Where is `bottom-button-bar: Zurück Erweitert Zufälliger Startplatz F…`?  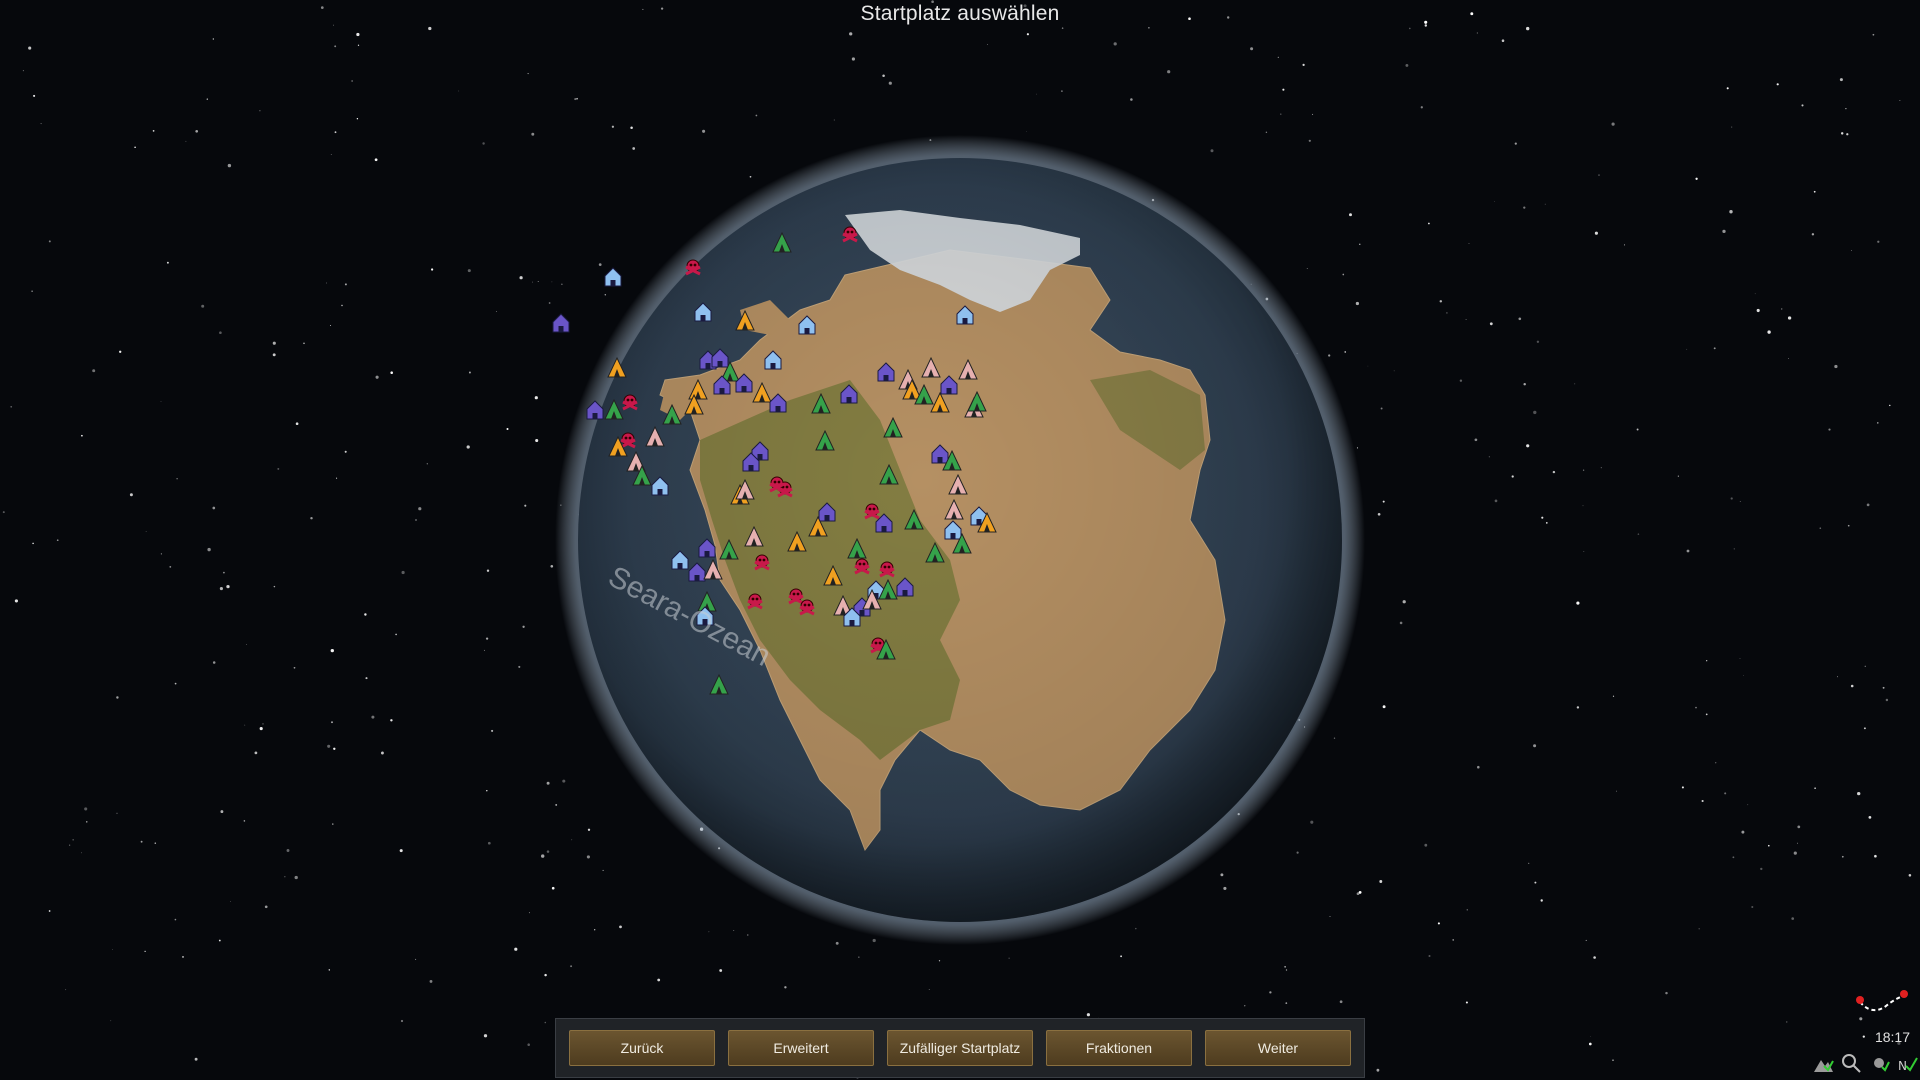
bottom-button-bar: Zurück Erweitert Zufälliger Startplatz F… is located at coordinates (960, 1048).